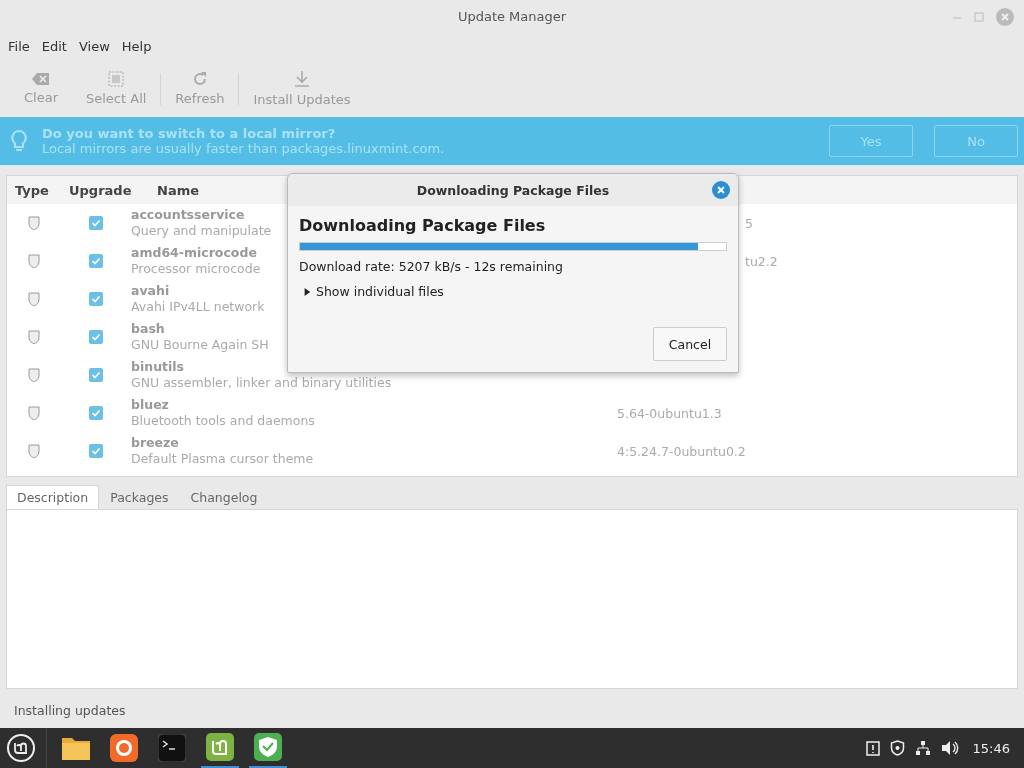  What do you see at coordinates (41, 79) in the screenshot?
I see `backspace-icon` at bounding box center [41, 79].